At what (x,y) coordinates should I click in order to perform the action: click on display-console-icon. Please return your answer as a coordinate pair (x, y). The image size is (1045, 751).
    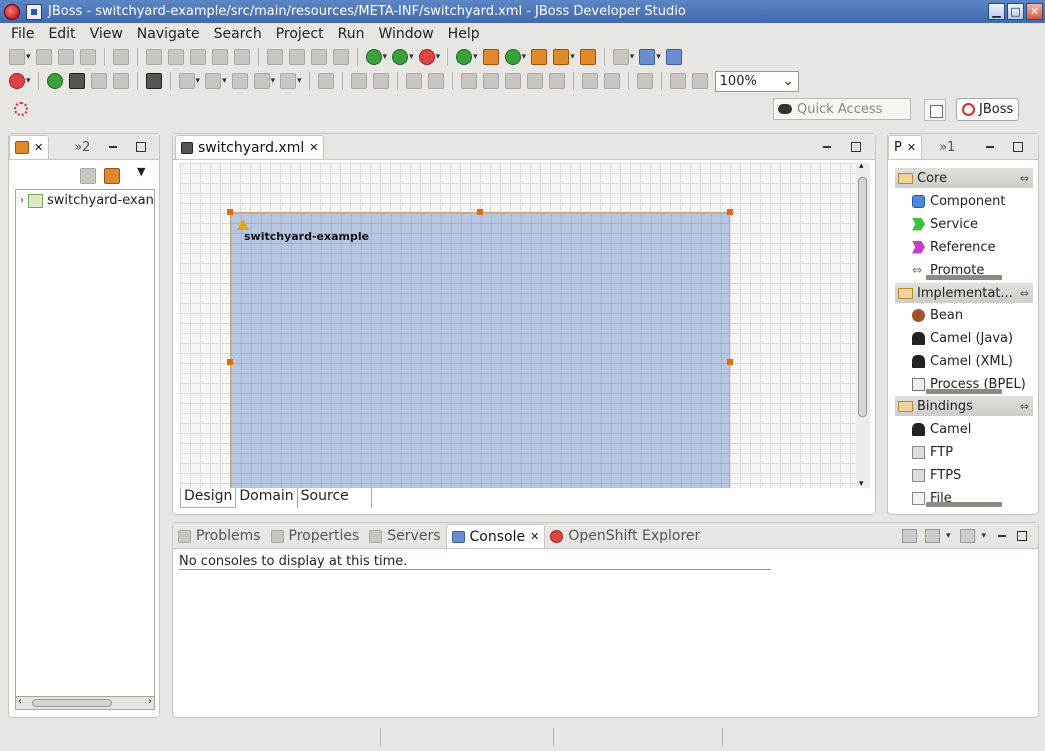
    Looking at the image, I should click on (932, 536).